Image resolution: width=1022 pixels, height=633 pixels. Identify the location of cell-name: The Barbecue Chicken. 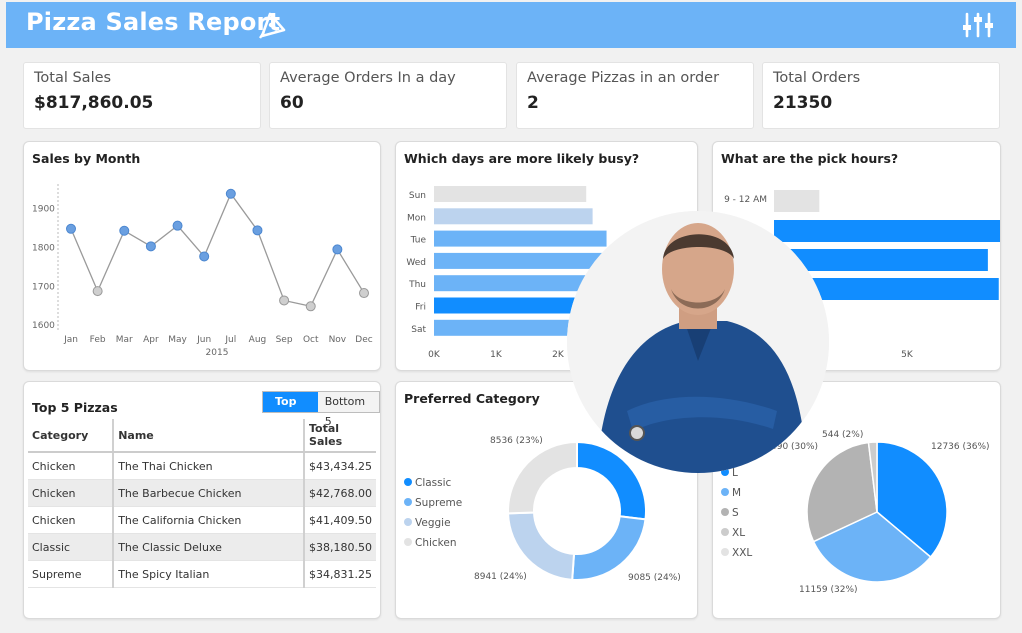
(209, 493).